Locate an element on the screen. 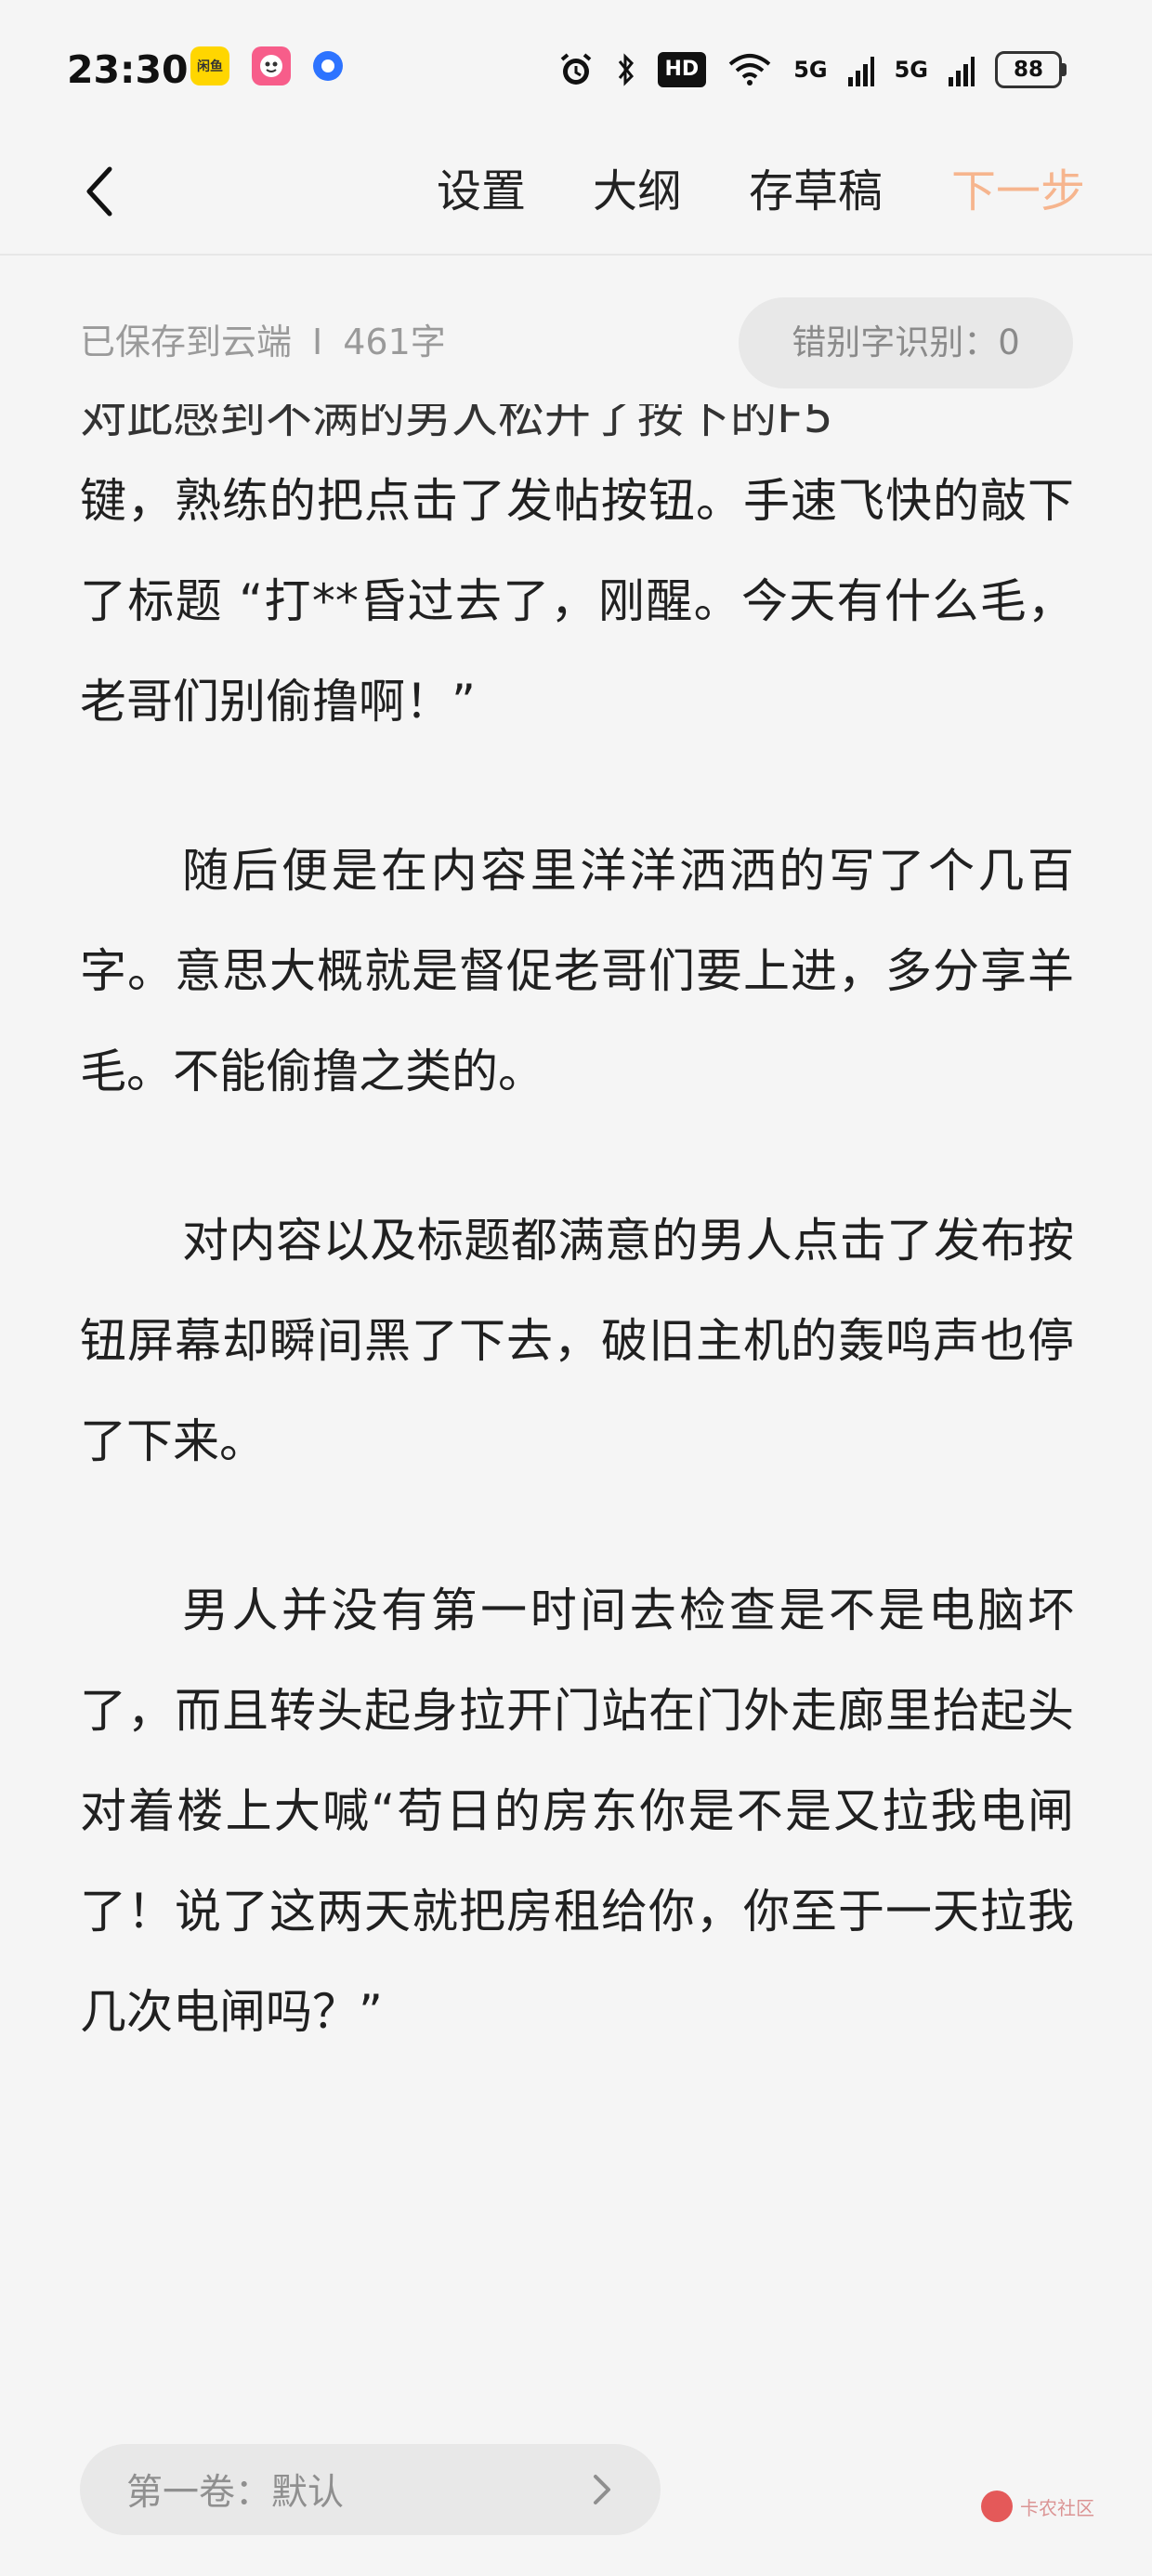  network-type-1: 5G is located at coordinates (810, 70).